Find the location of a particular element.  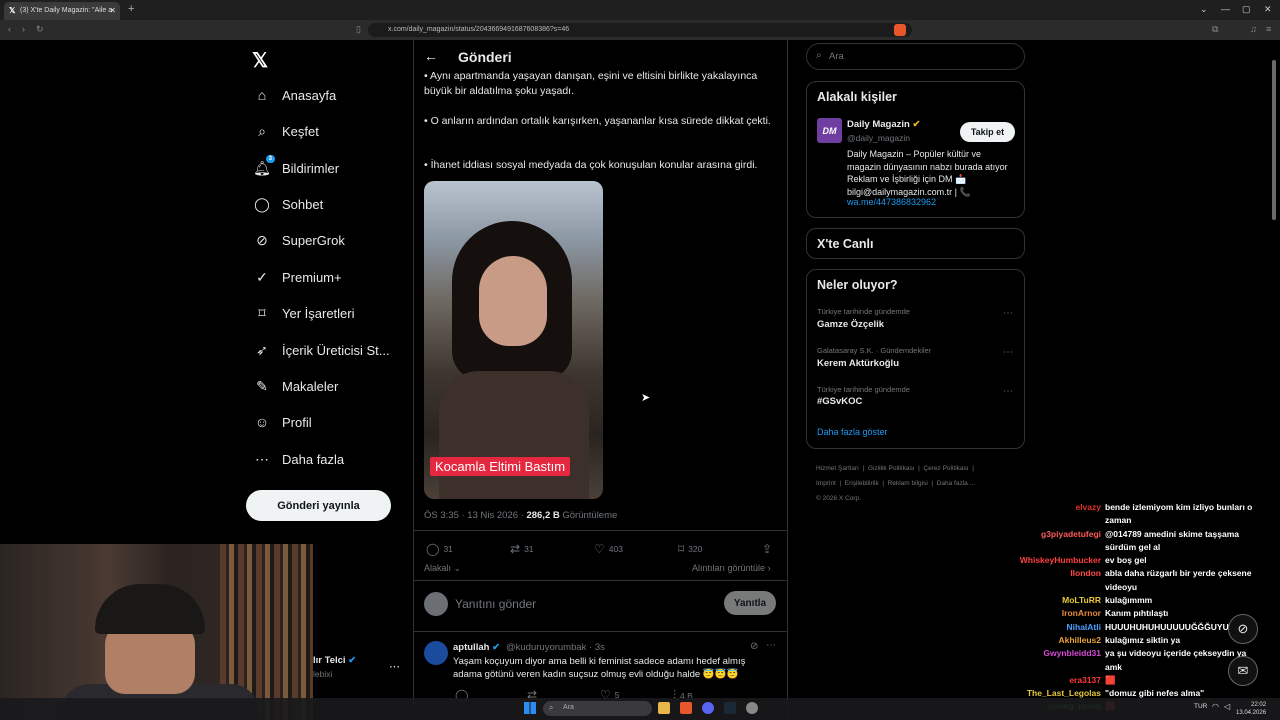

windows-start-icon is located at coordinates (530, 708).